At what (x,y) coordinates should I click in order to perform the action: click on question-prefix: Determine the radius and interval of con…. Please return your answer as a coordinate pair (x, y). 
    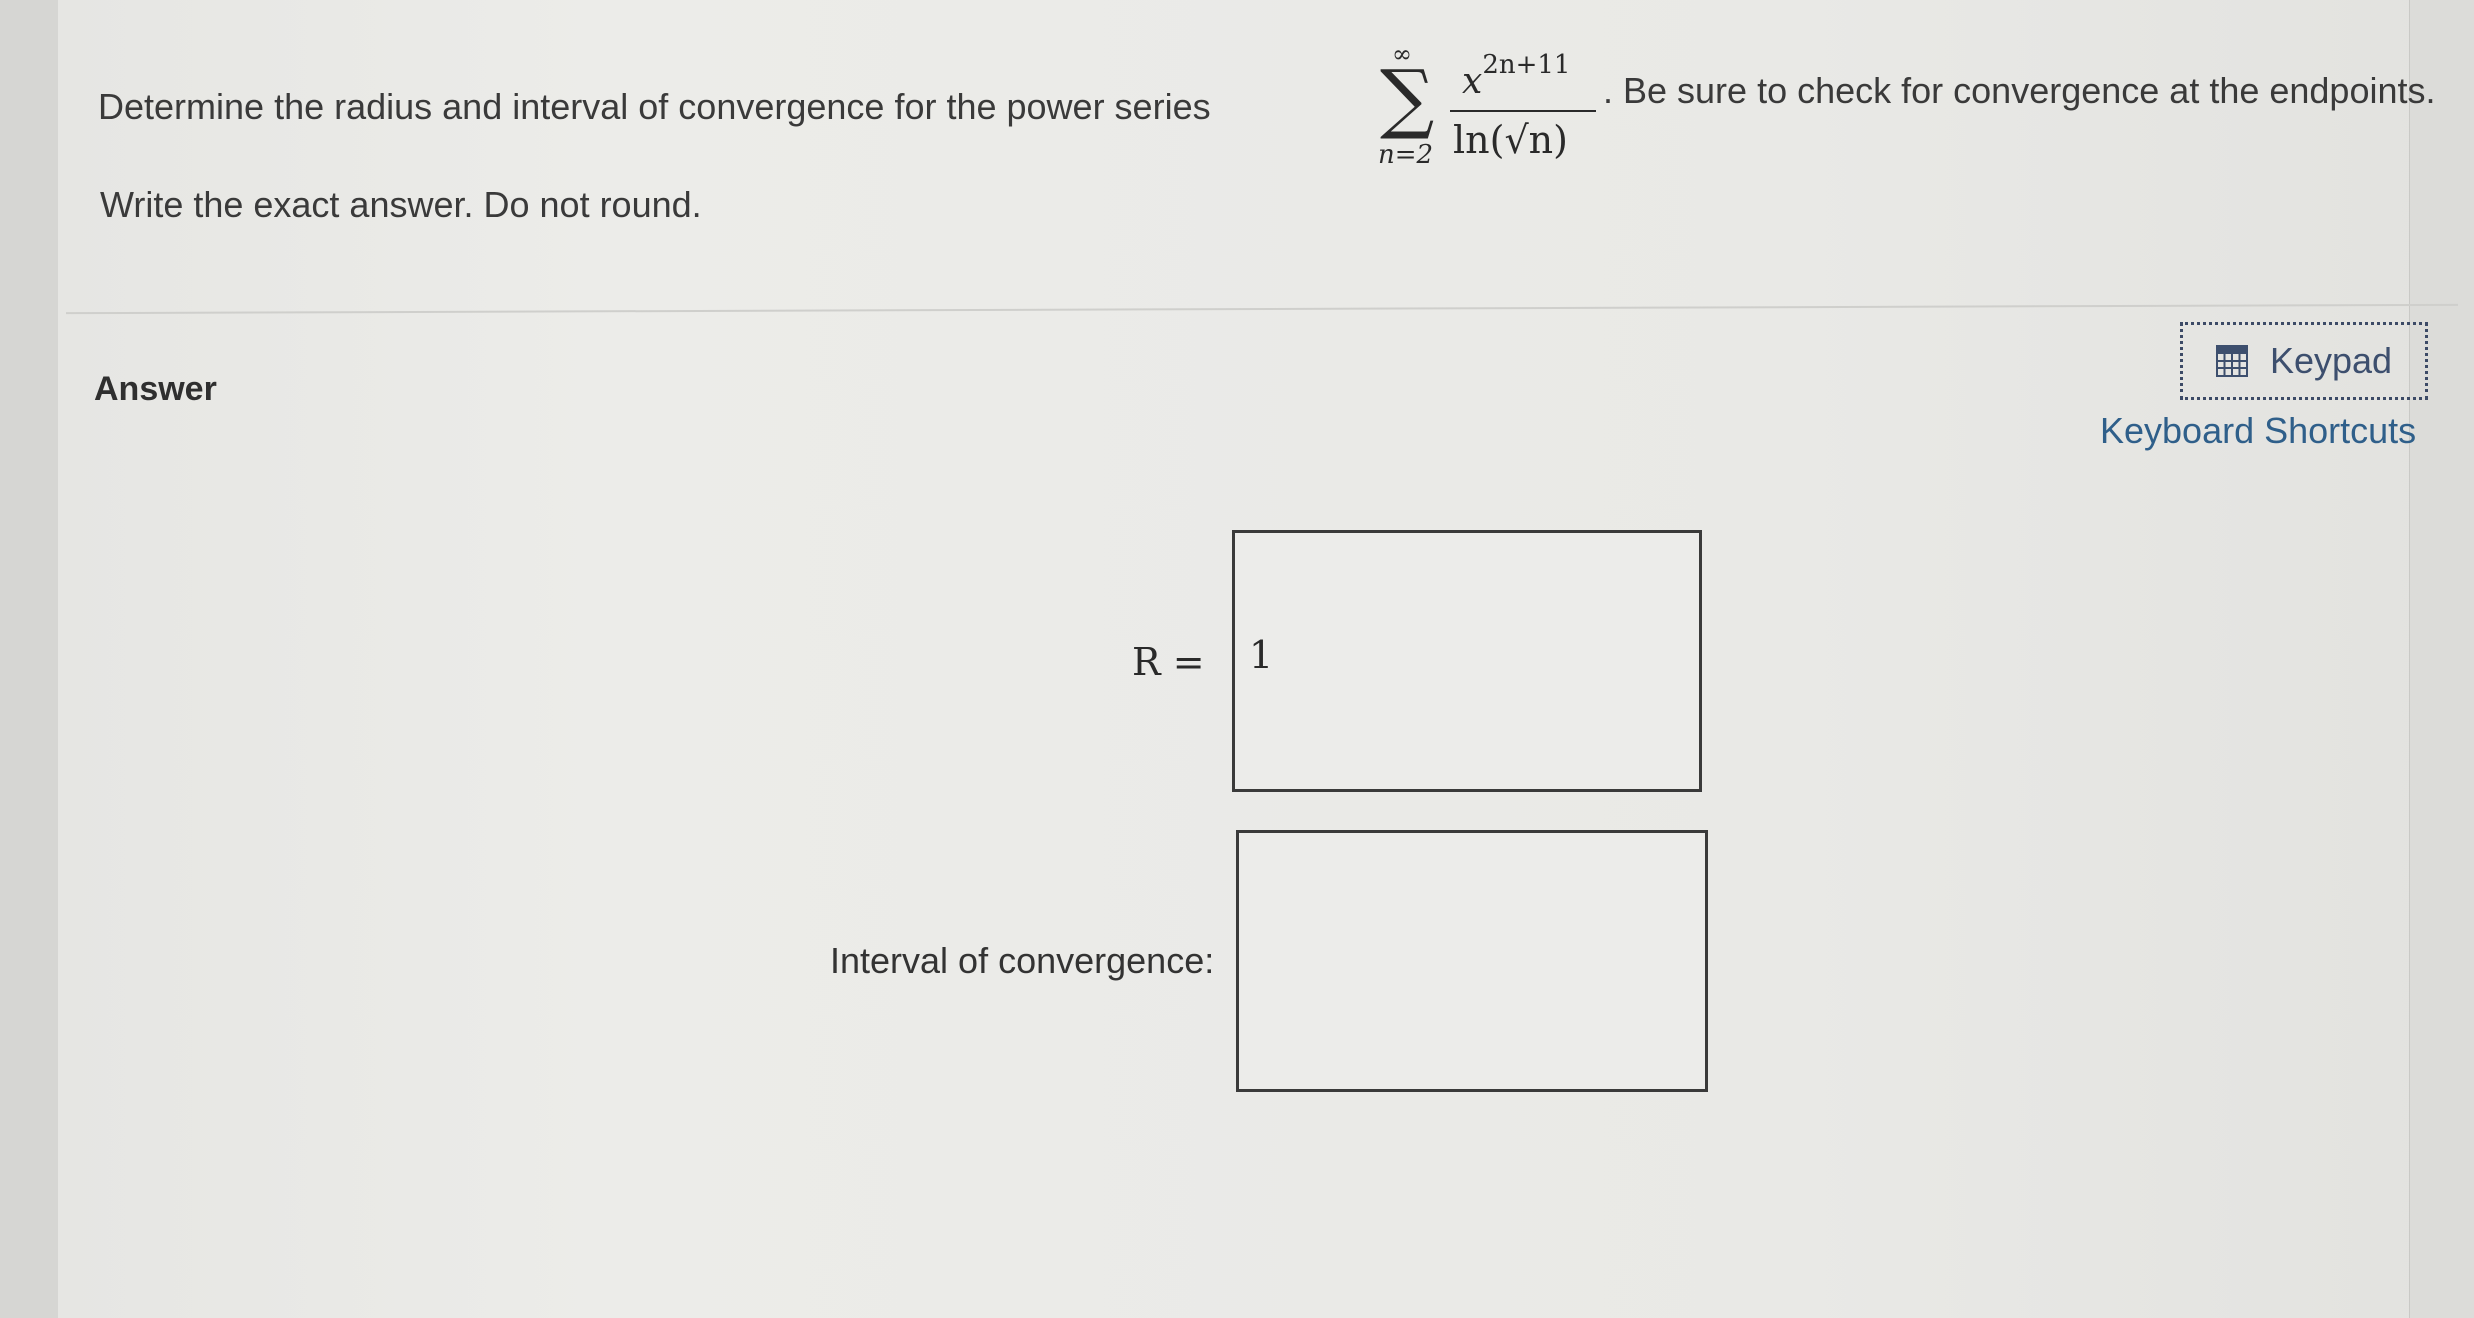
    Looking at the image, I should click on (654, 106).